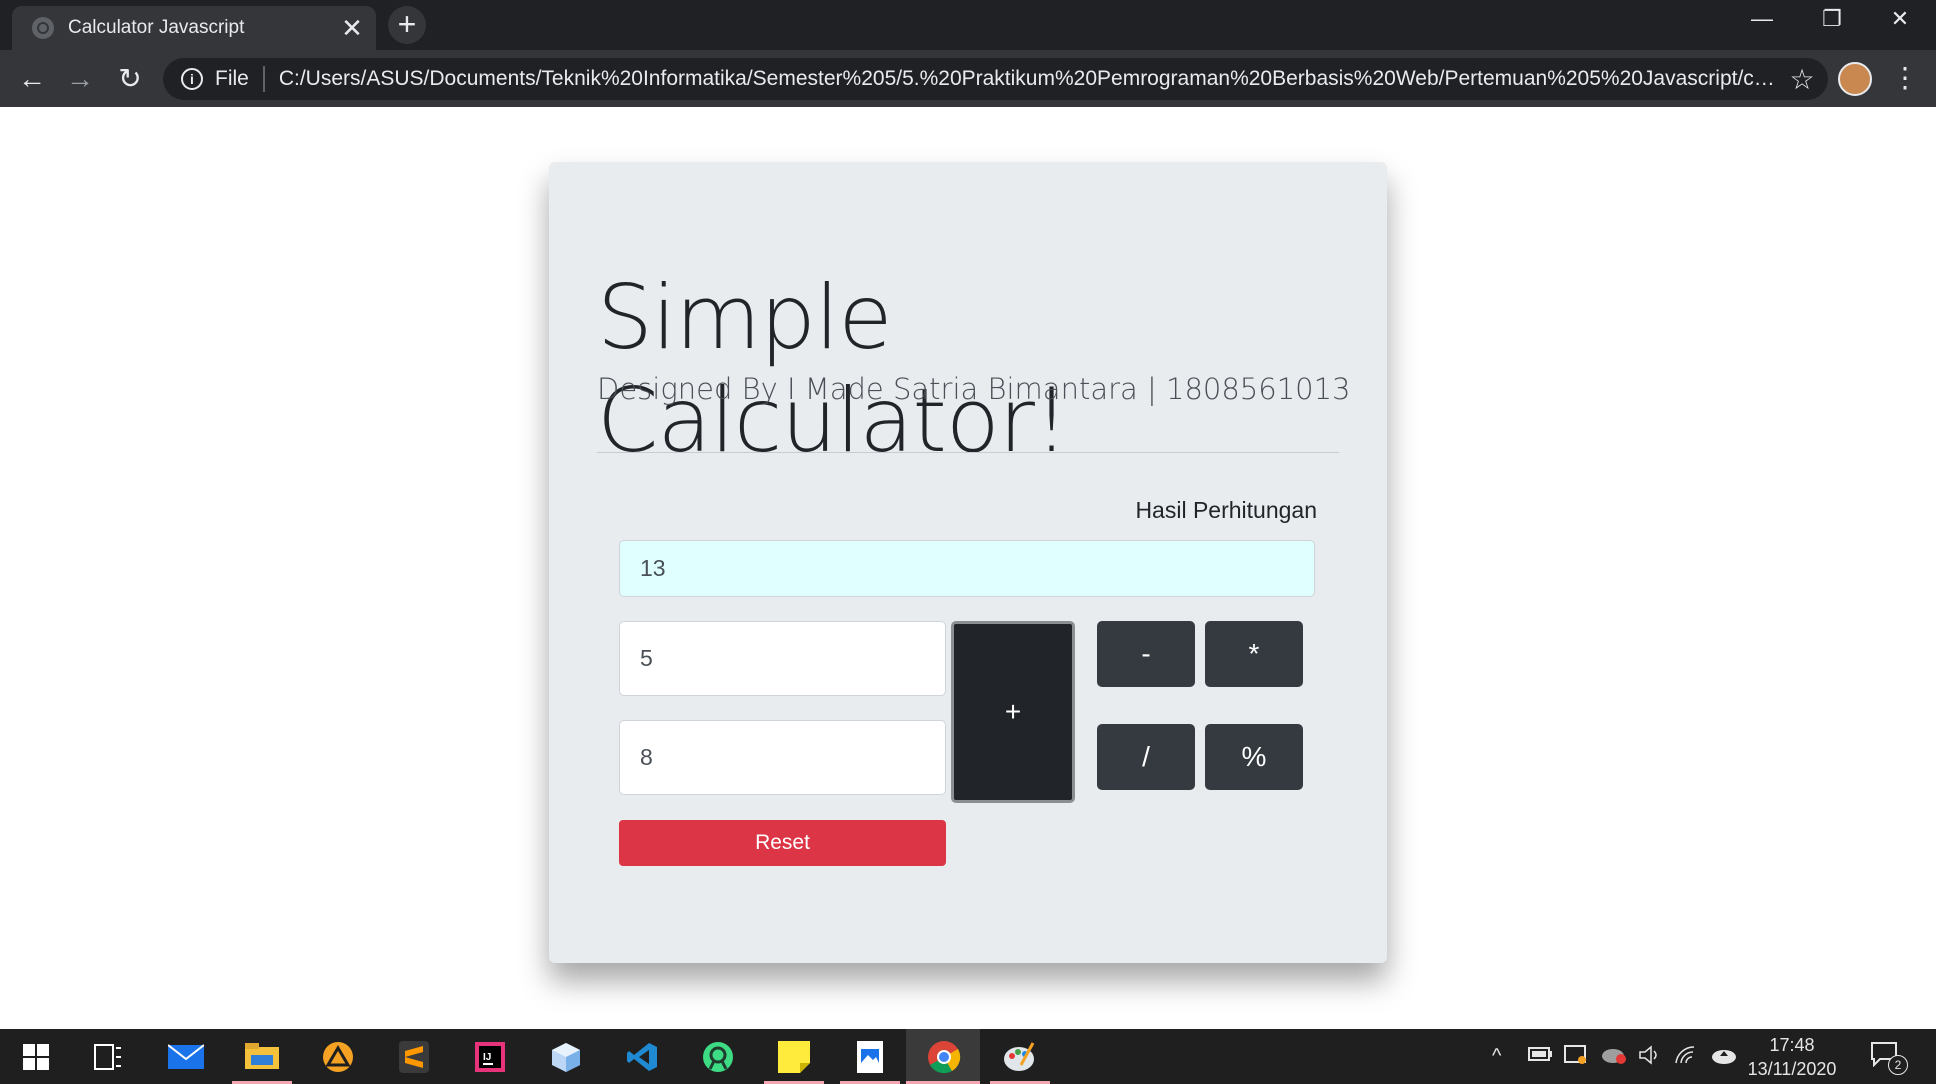 The image size is (1936, 1084). I want to click on add-button: +, so click(1013, 712).